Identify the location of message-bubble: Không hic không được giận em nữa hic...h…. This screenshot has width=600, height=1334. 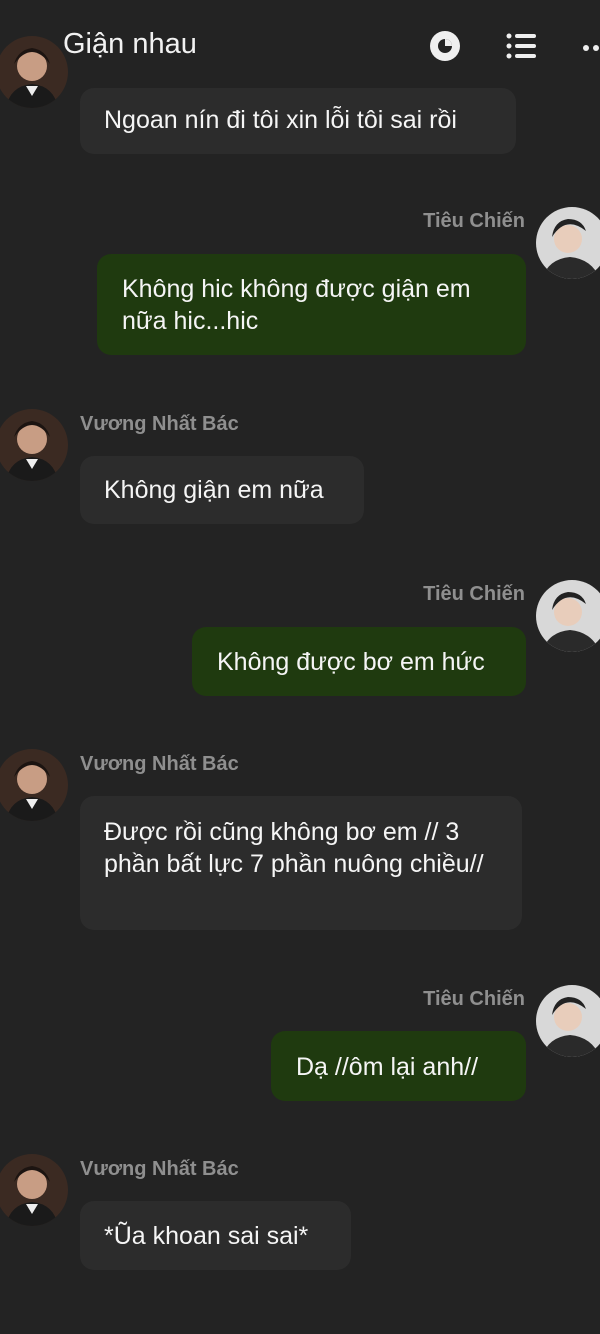
(311, 304).